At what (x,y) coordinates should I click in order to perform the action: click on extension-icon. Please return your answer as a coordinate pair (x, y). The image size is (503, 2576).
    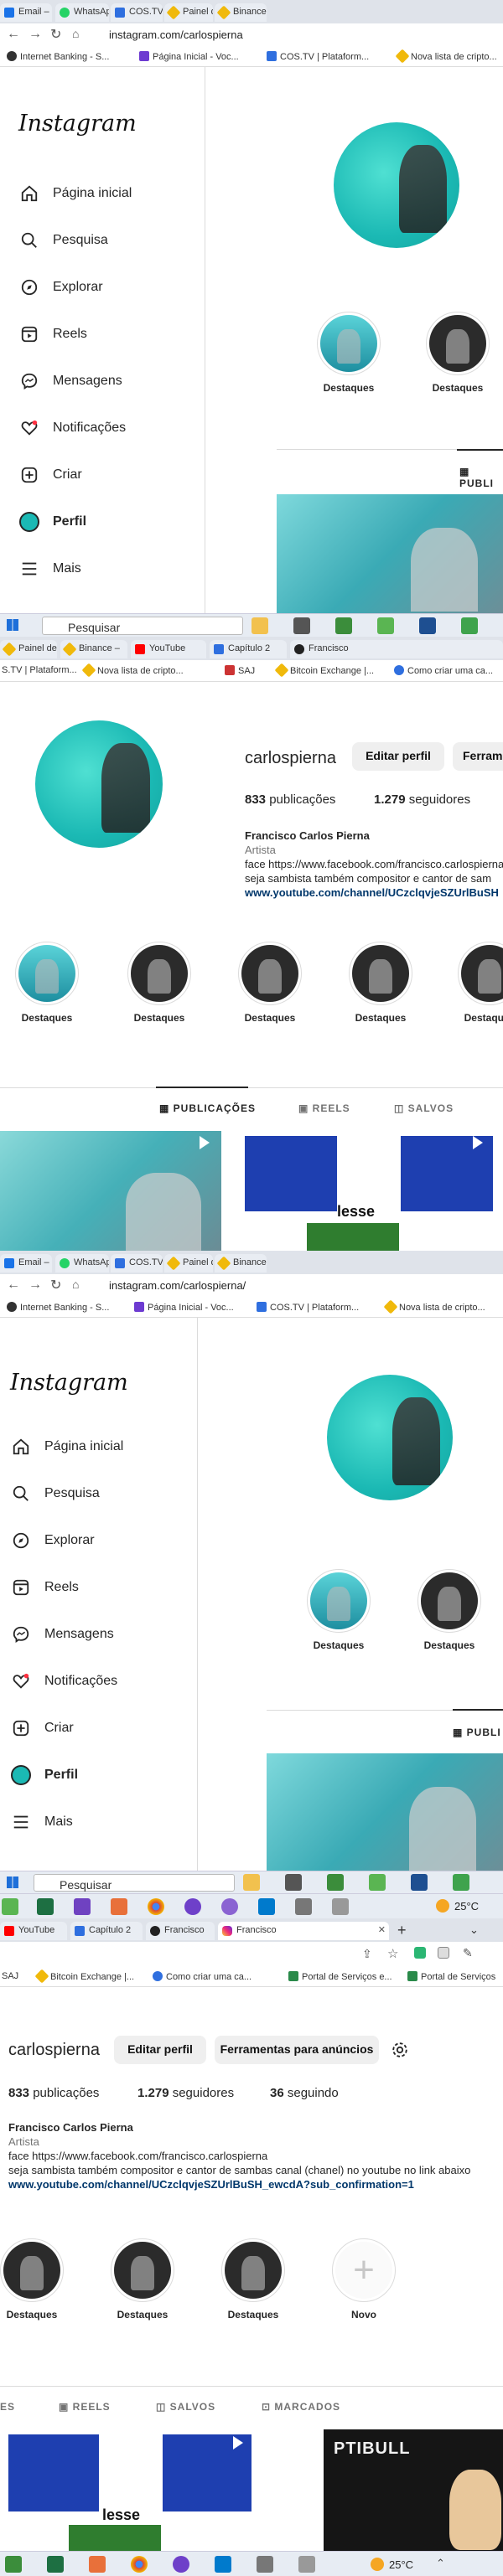
    Looking at the image, I should click on (443, 1953).